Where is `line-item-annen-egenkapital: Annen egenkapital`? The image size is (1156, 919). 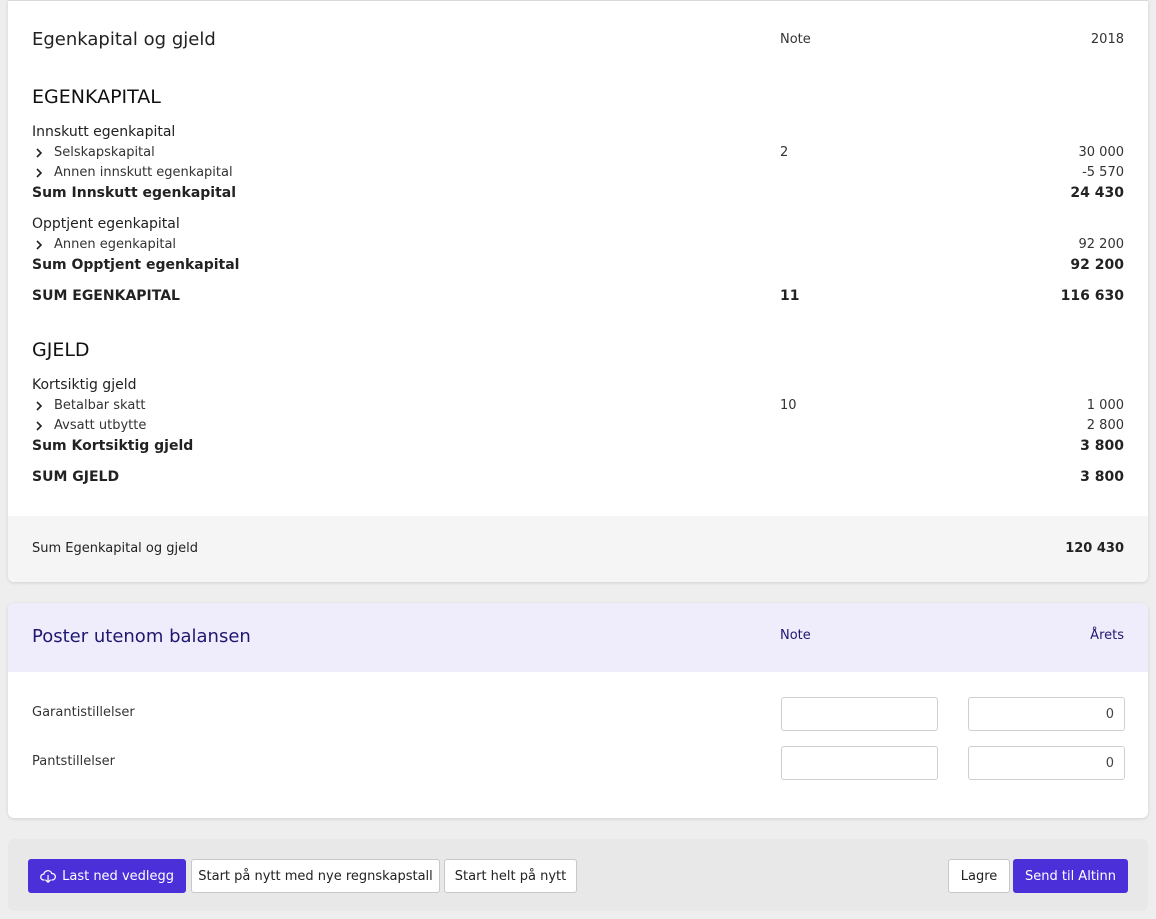 line-item-annen-egenkapital: Annen egenkapital is located at coordinates (104, 244).